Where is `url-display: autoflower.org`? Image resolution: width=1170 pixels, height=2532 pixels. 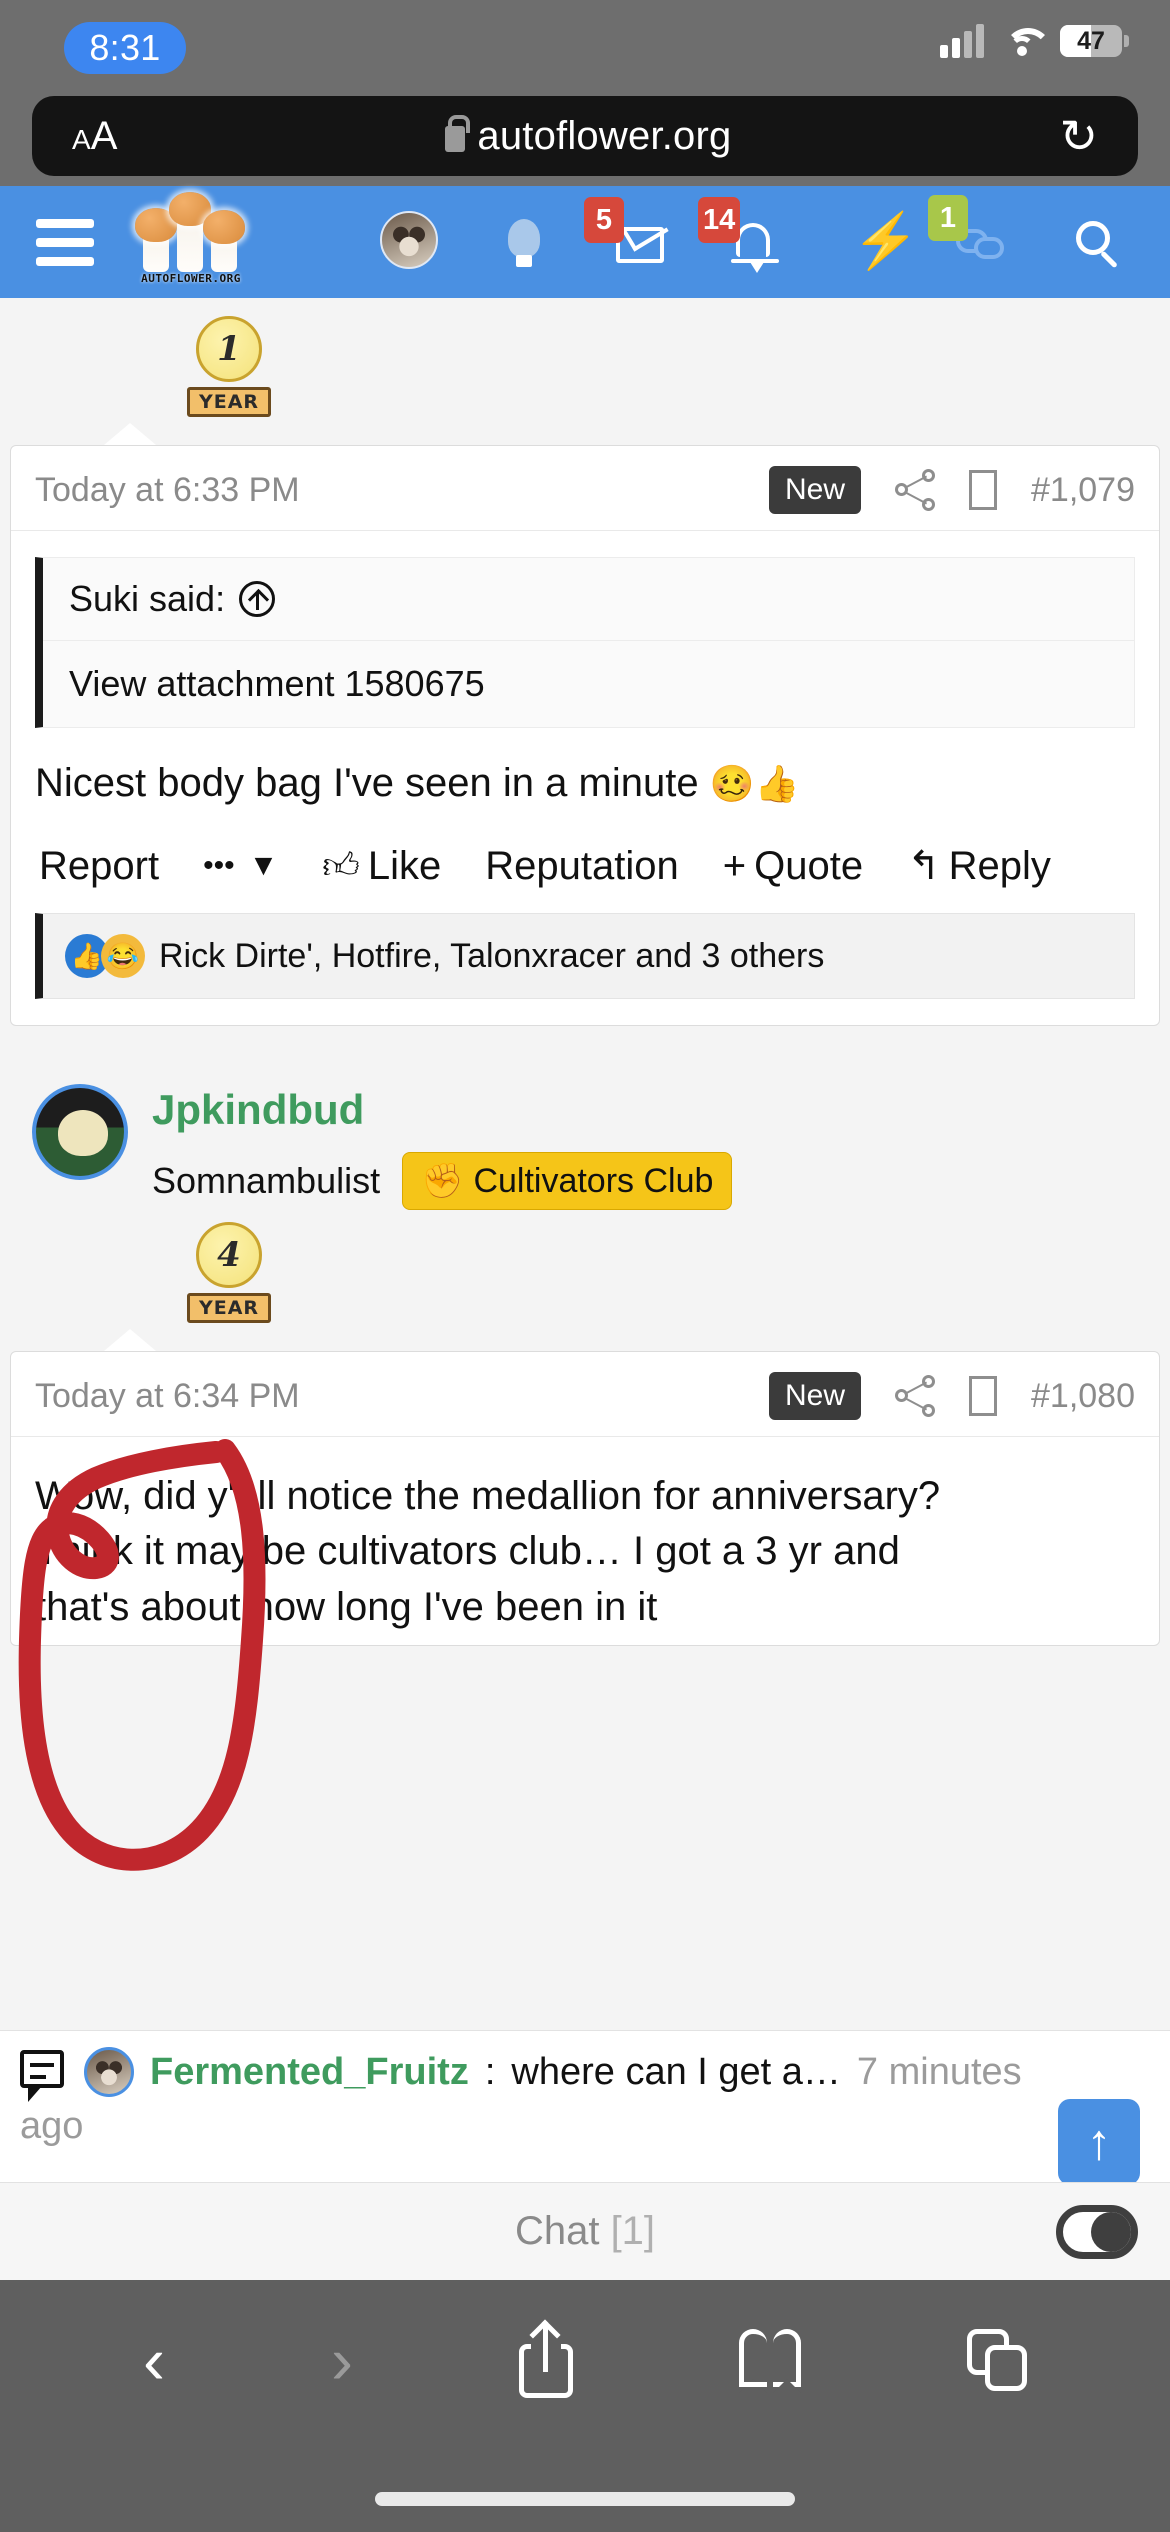
url-display: autoflower.org is located at coordinates (588, 136).